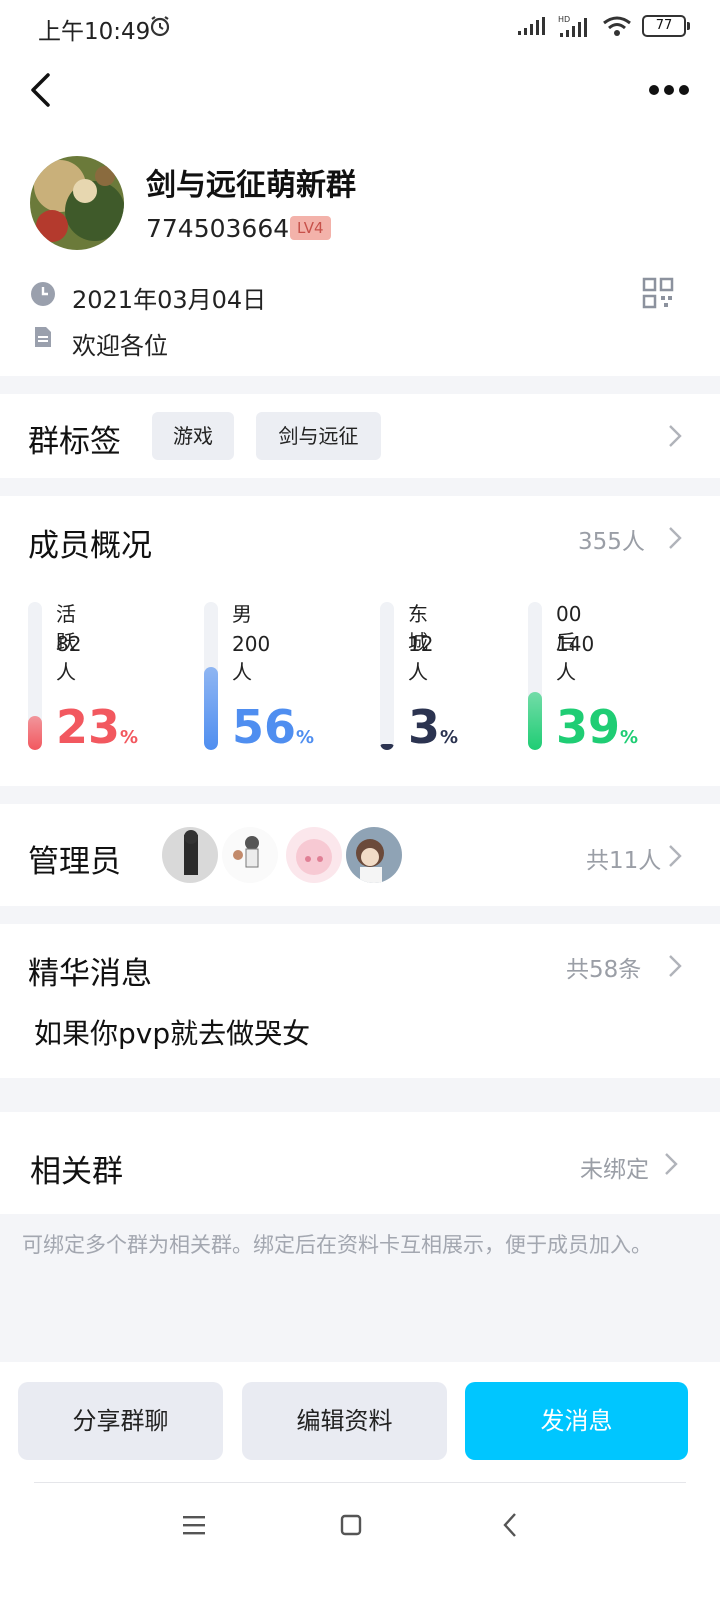 This screenshot has width=720, height=1600. Describe the element at coordinates (77, 203) in the screenshot. I see `group-avatar` at that location.